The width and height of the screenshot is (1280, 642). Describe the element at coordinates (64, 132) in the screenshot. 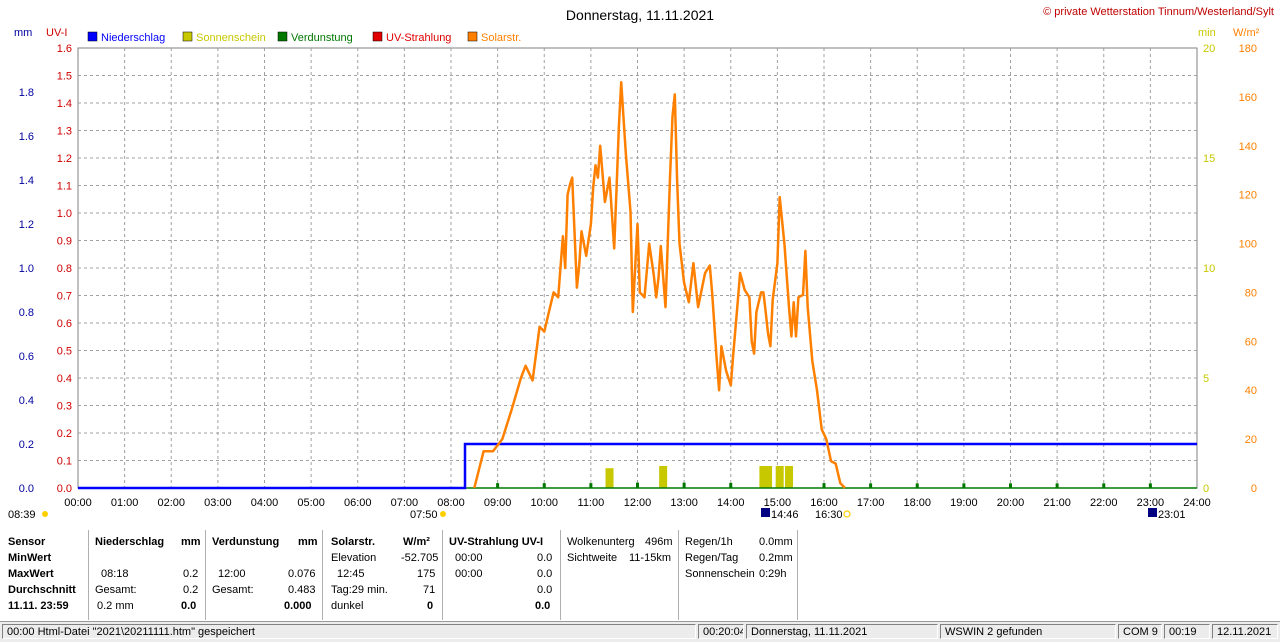

I see `uv-tick-label: 1.3` at that location.